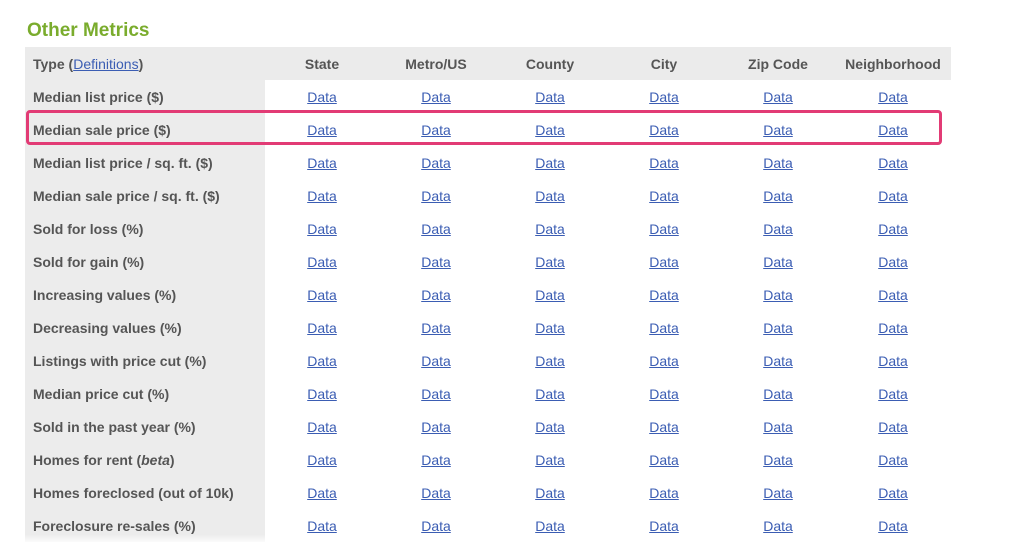  What do you see at coordinates (145, 492) in the screenshot?
I see `row-label: Homes foreclosed (out of 10k)` at bounding box center [145, 492].